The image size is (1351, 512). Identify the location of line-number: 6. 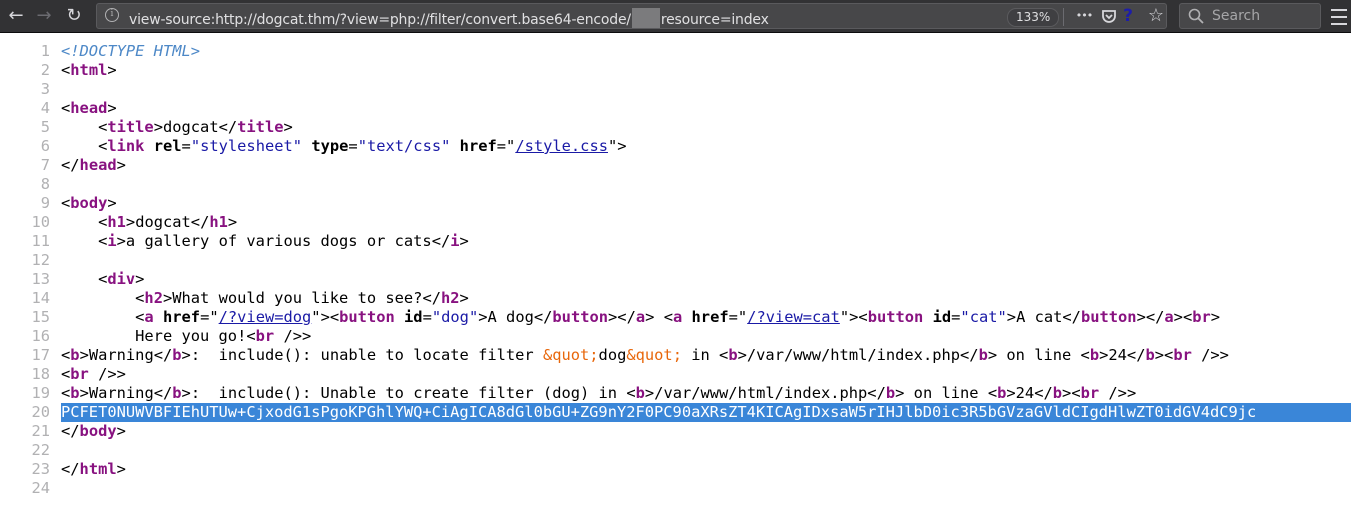
(45, 146).